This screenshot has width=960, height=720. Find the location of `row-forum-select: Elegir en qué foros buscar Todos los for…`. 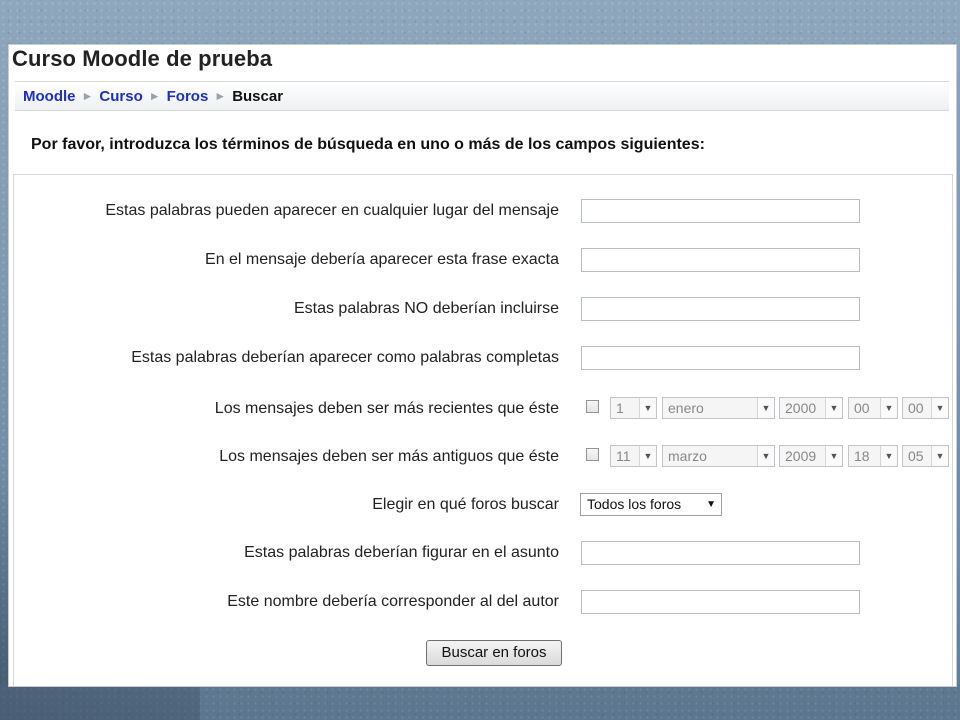

row-forum-select: Elegir en qué foros buscar Todos los for… is located at coordinates (483, 507).